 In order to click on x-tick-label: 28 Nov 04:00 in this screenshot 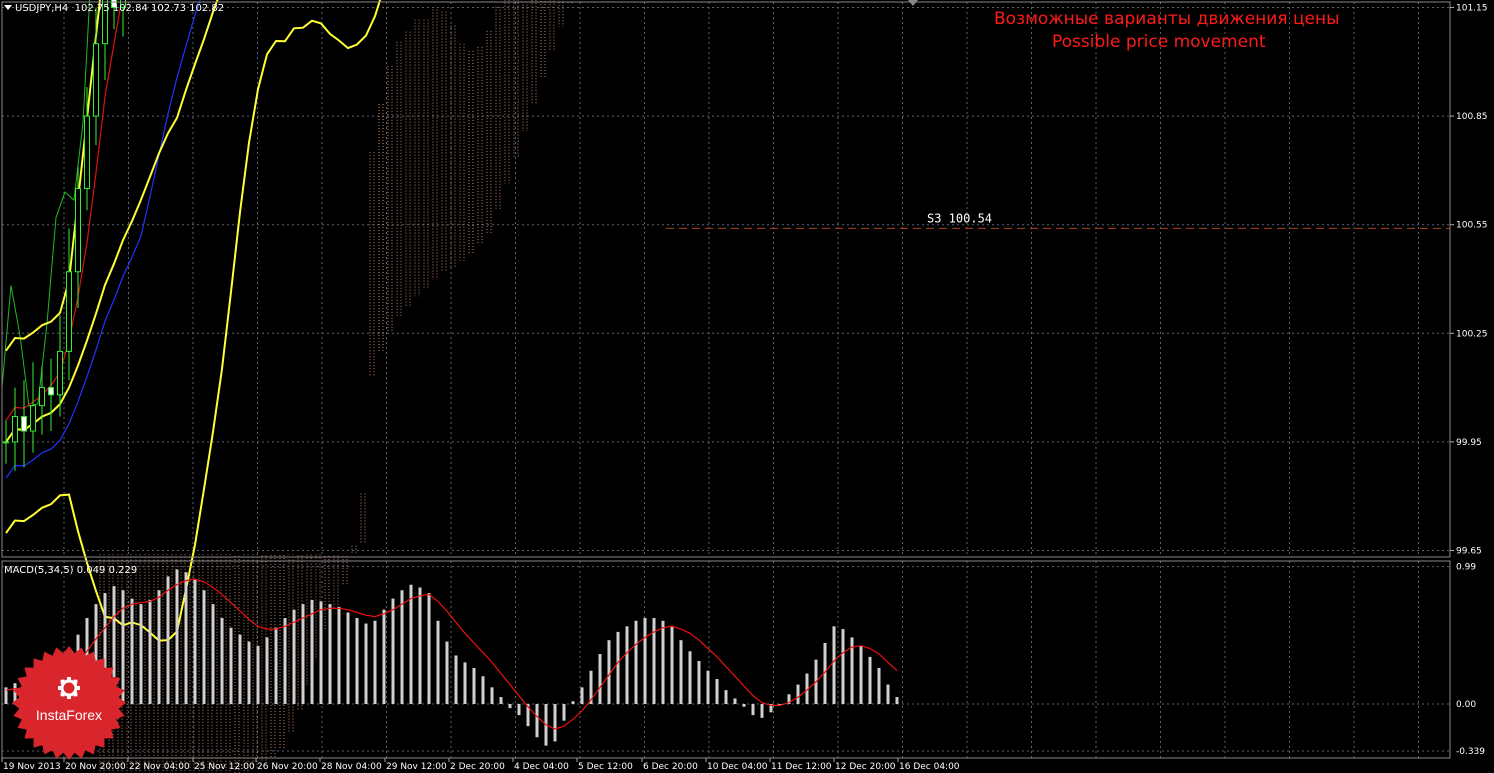, I will do `click(351, 767)`.